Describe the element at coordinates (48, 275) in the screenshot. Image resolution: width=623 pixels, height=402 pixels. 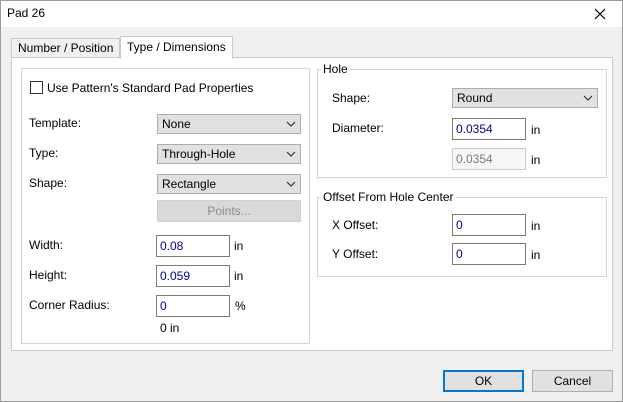
I see `height-label: Height:` at that location.